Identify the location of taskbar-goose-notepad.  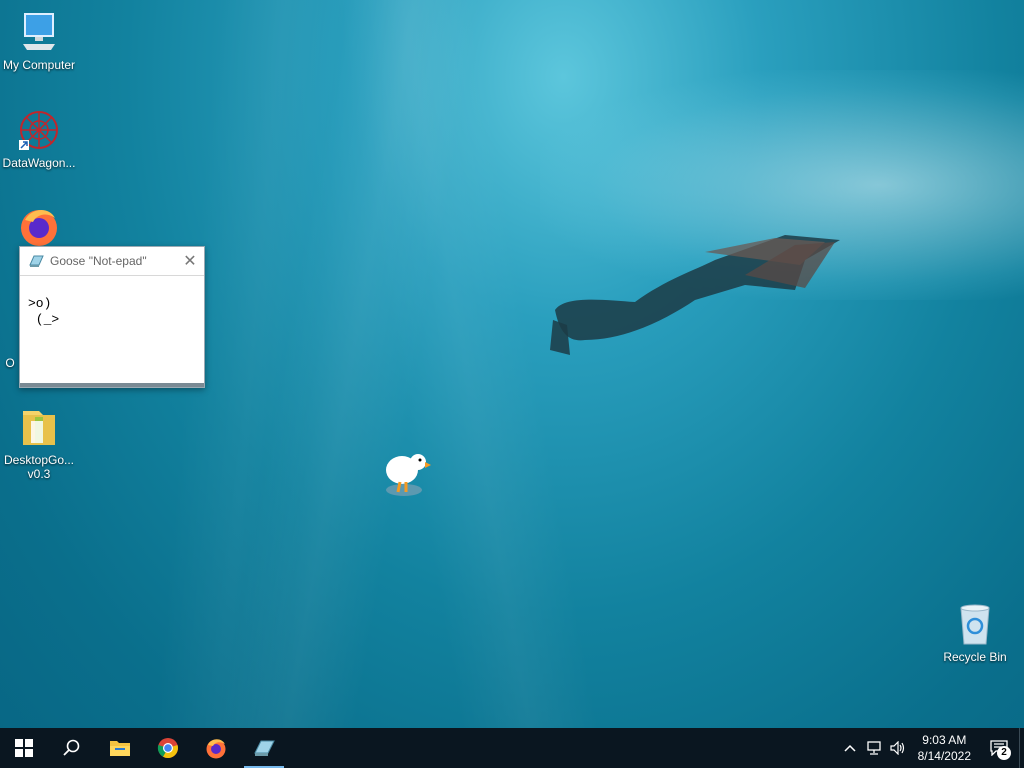
(264, 748).